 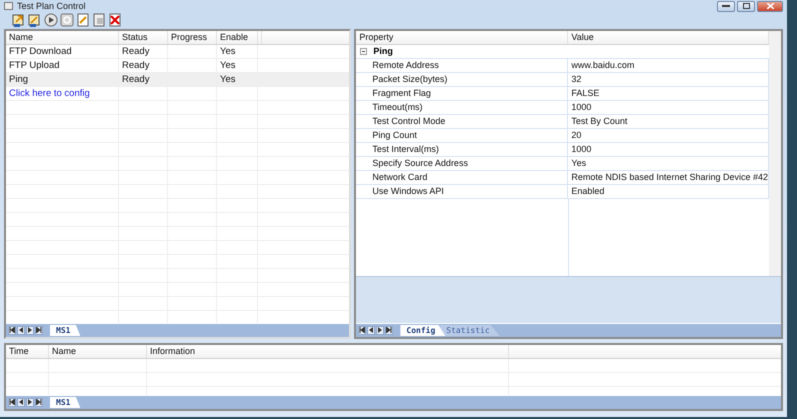 I want to click on table-row: FTP Download Ready Yes, so click(x=178, y=52).